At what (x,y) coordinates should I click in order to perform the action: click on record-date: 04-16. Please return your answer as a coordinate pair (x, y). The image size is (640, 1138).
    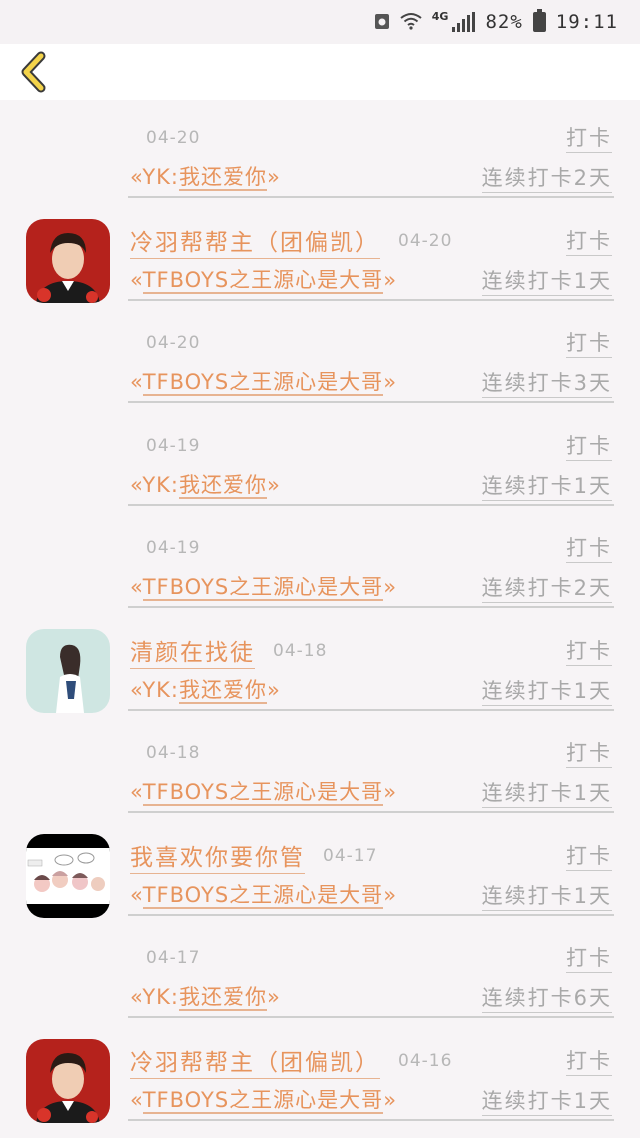
    Looking at the image, I should click on (425, 1060).